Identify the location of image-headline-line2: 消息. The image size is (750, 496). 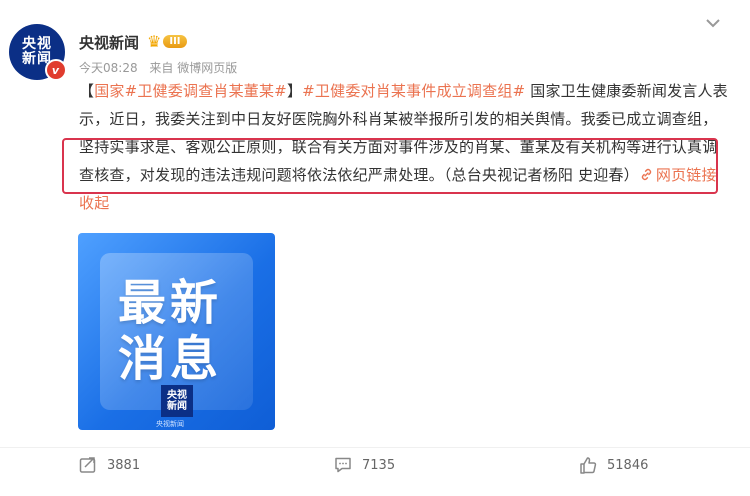
(170, 359).